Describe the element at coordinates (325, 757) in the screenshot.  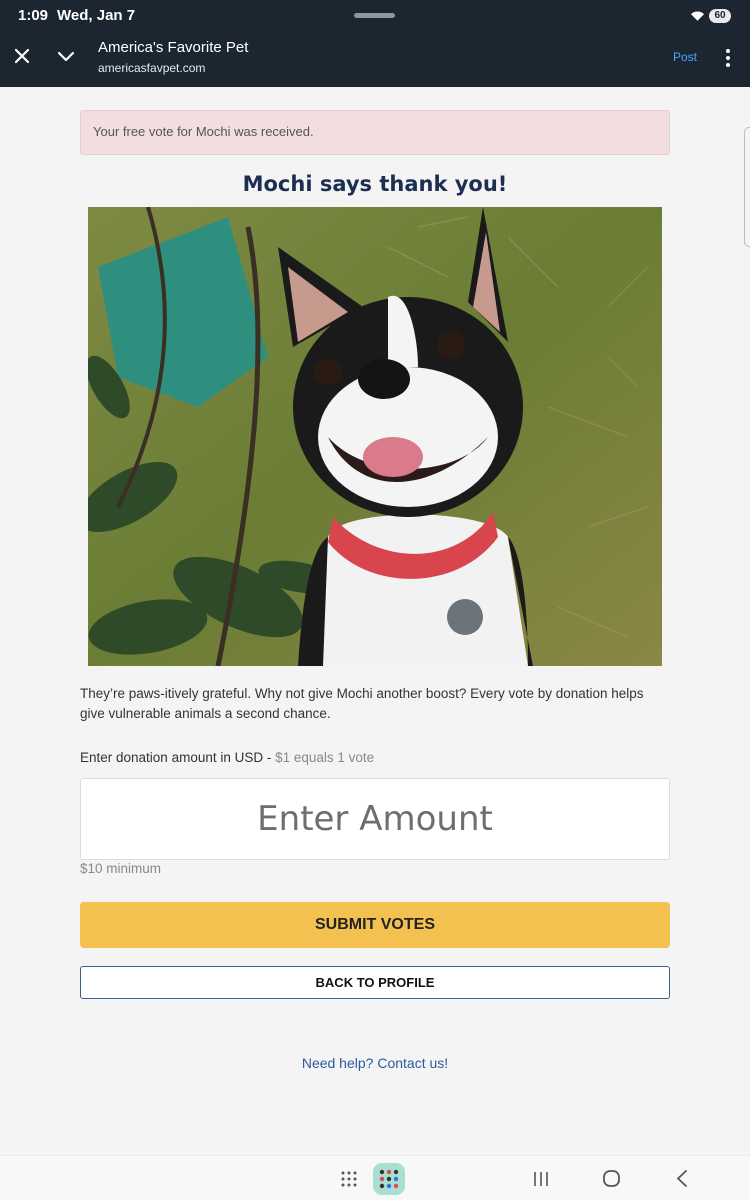
I see `vote-rate-hint: $1 equals 1 vote` at that location.